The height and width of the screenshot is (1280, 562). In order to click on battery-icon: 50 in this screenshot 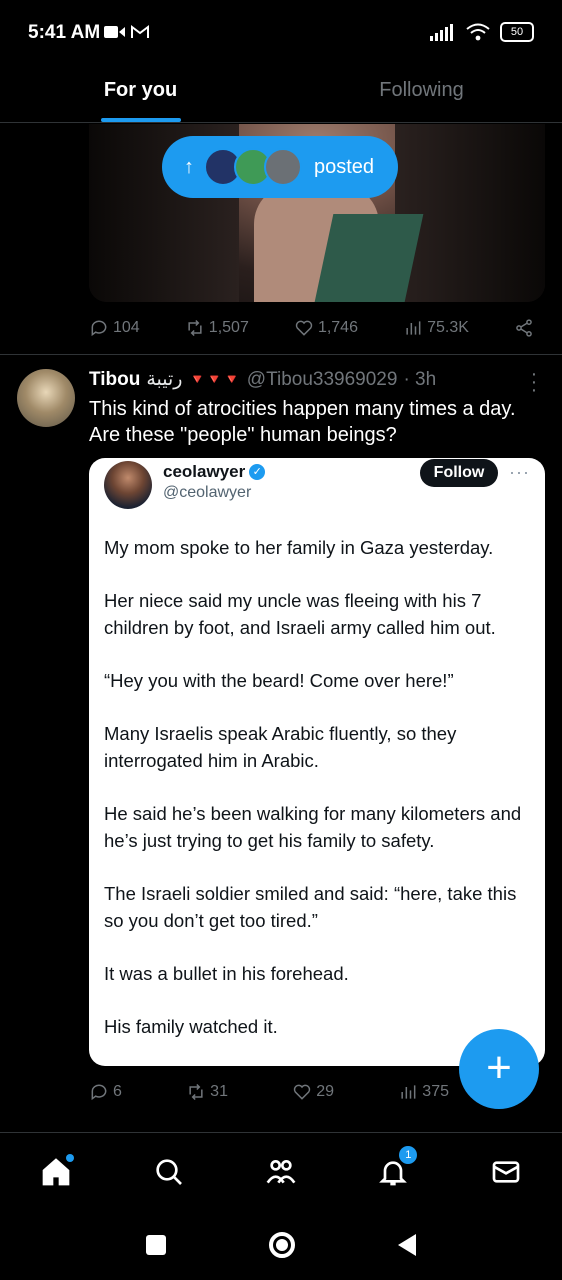, I will do `click(517, 32)`.